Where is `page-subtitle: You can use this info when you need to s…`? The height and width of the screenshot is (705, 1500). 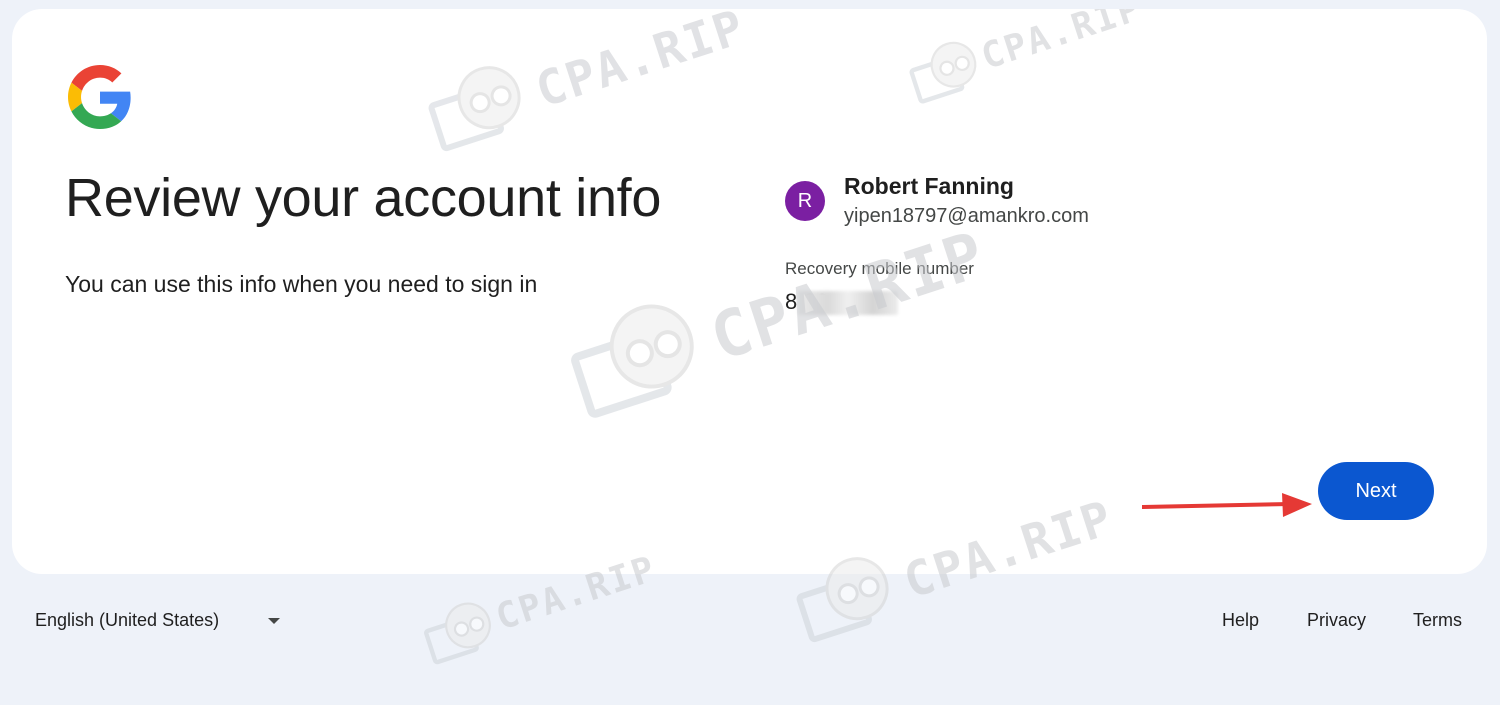
page-subtitle: You can use this info when you need to s… is located at coordinates (301, 284).